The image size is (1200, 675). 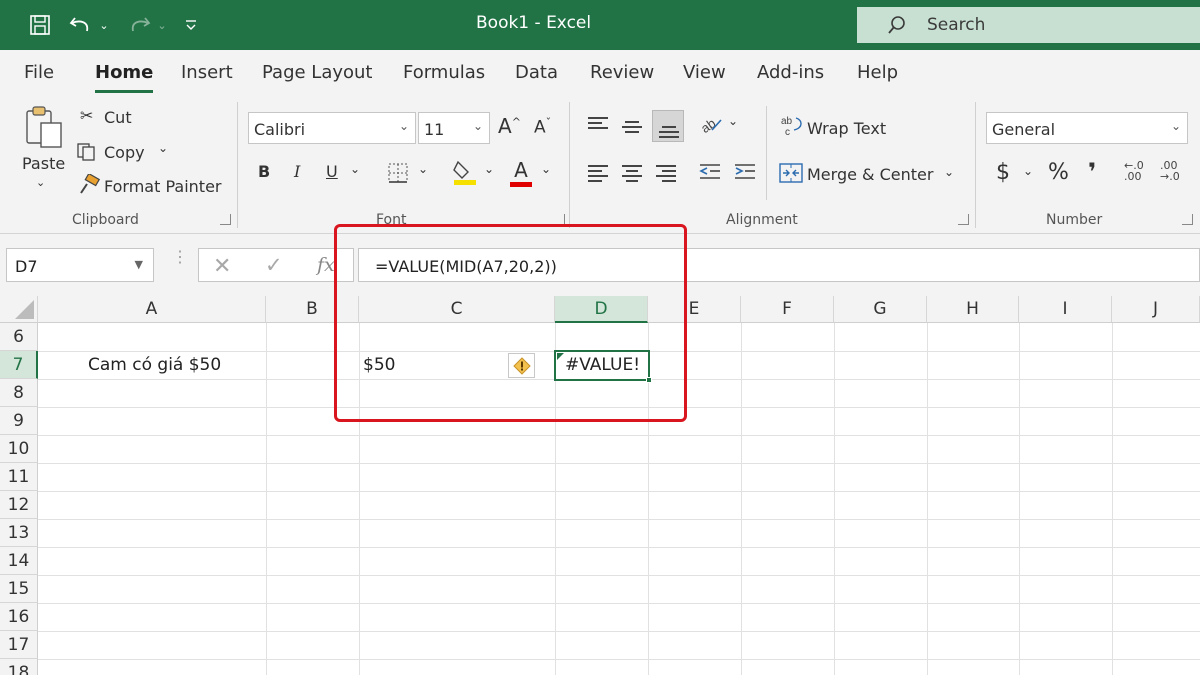 What do you see at coordinates (274, 265) in the screenshot?
I see `enter-icon: ✓` at bounding box center [274, 265].